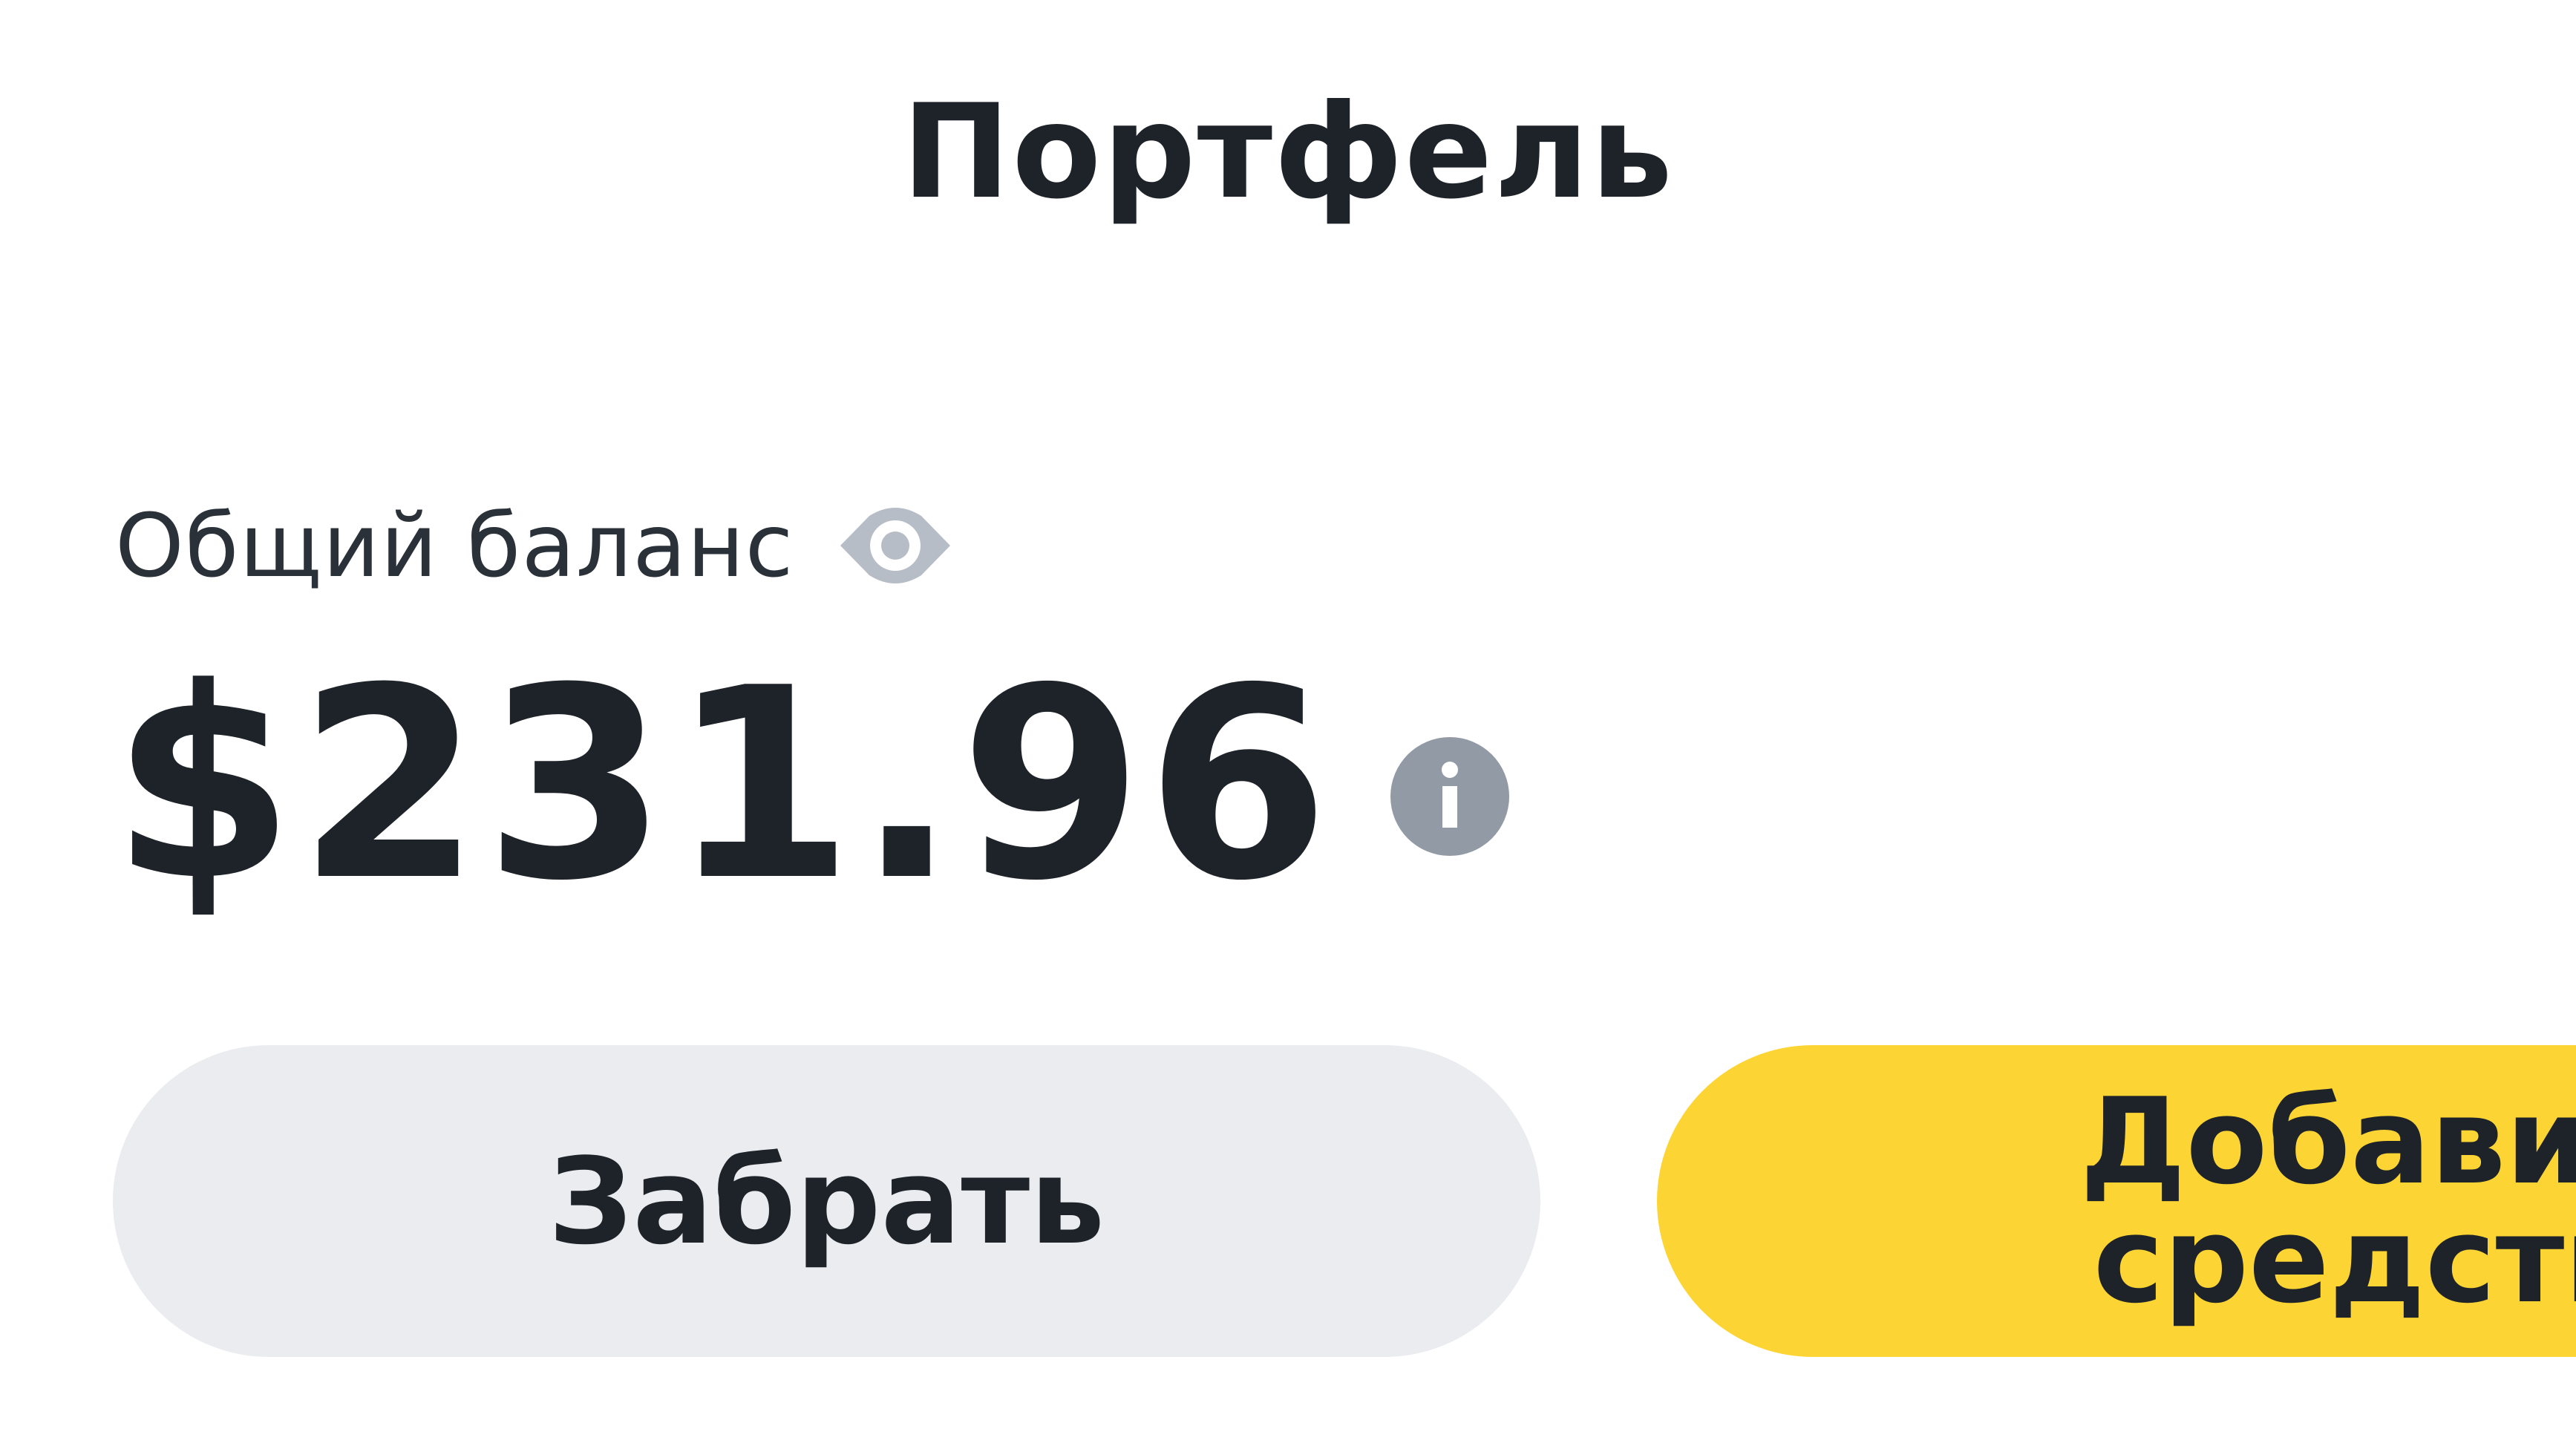 The width and height of the screenshot is (2576, 1446). Describe the element at coordinates (810, 785) in the screenshot. I see `balance-amount-row: $231.96` at that location.